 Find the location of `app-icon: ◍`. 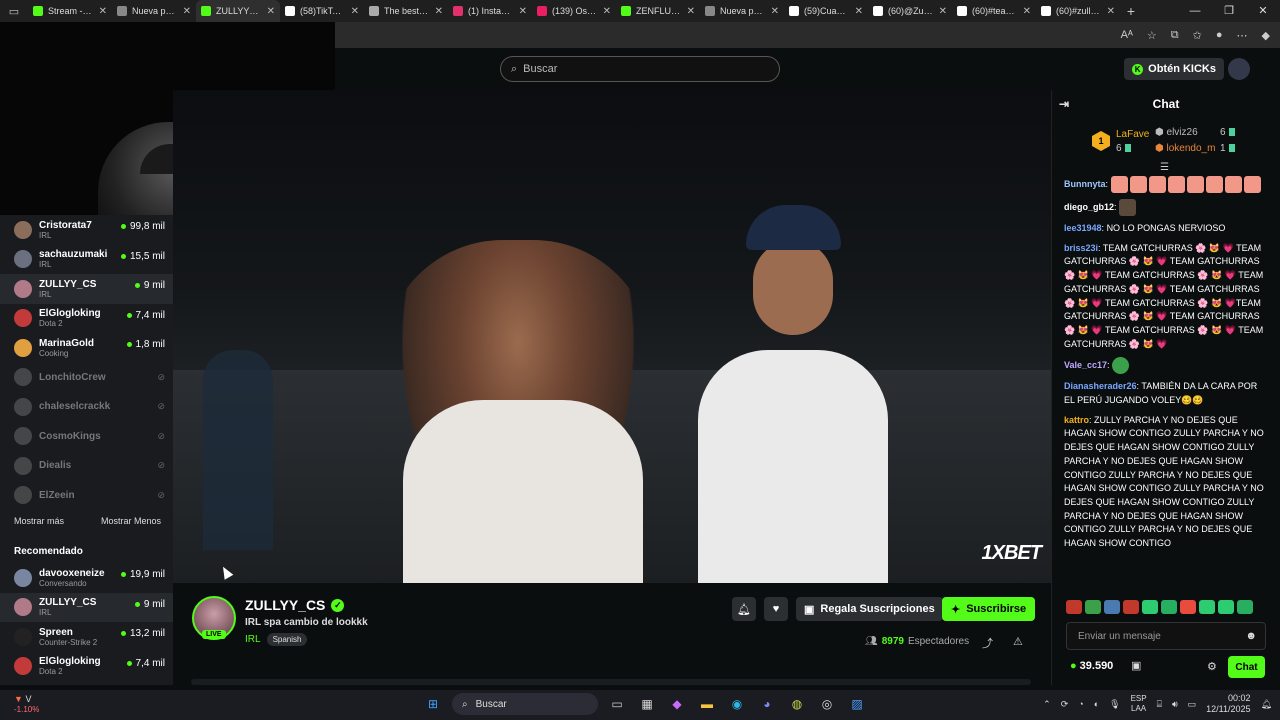

app-icon: ◍ is located at coordinates (797, 704).